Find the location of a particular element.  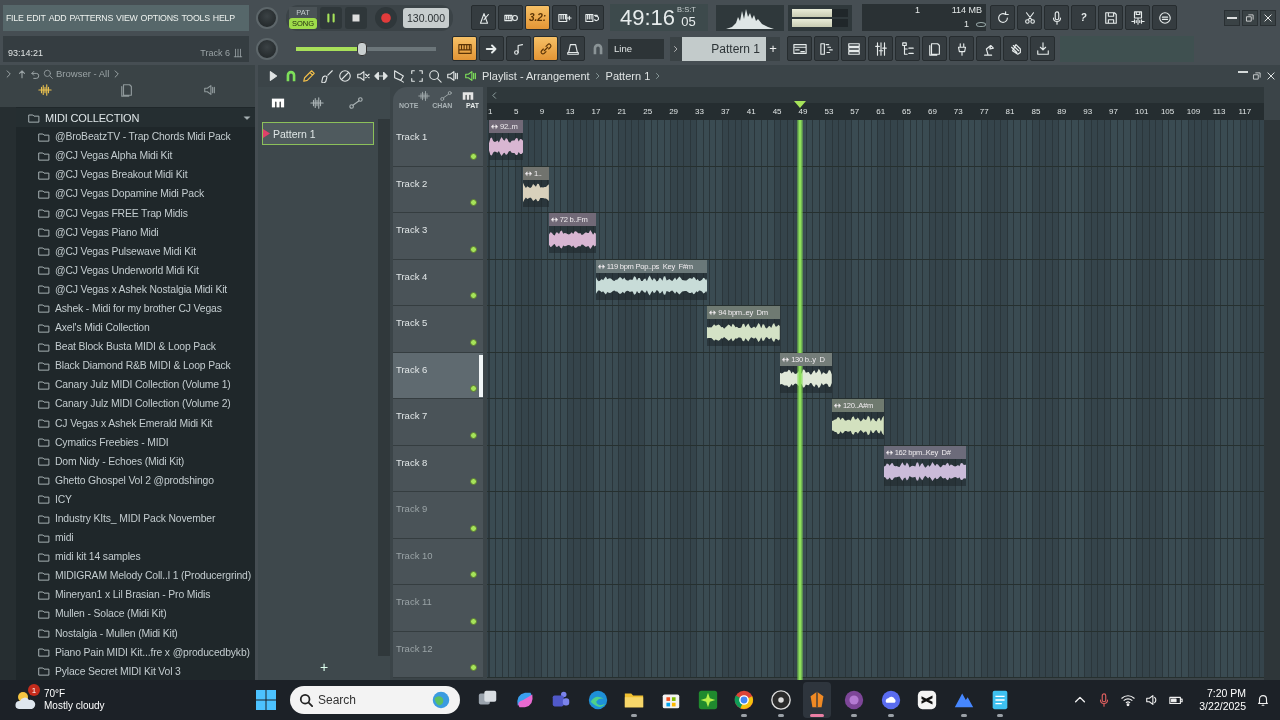

folder-item: @CJ Vegas Pulsewave Midi Kit is located at coordinates (135, 251).